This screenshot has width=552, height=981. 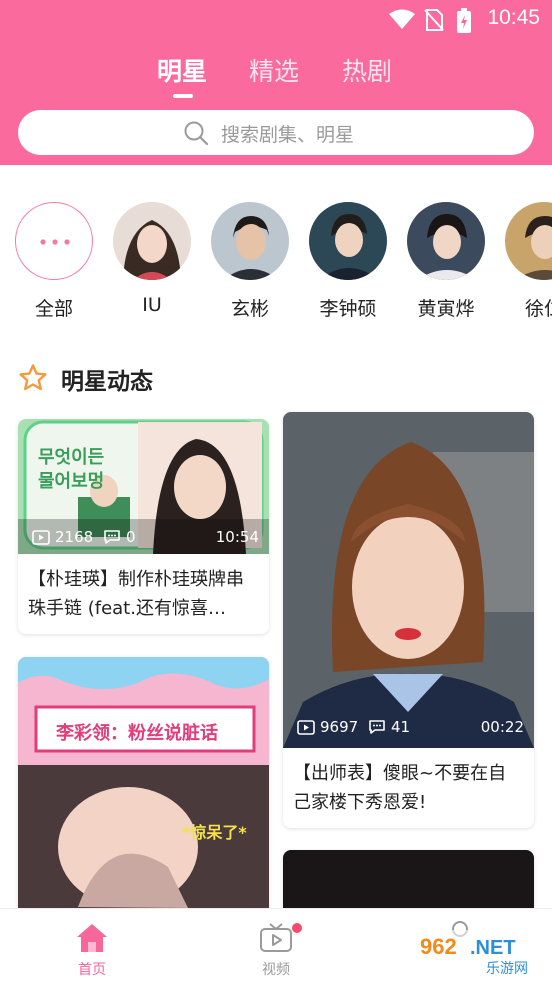 I want to click on svg-text: 乐游网, so click(x=507, y=969).